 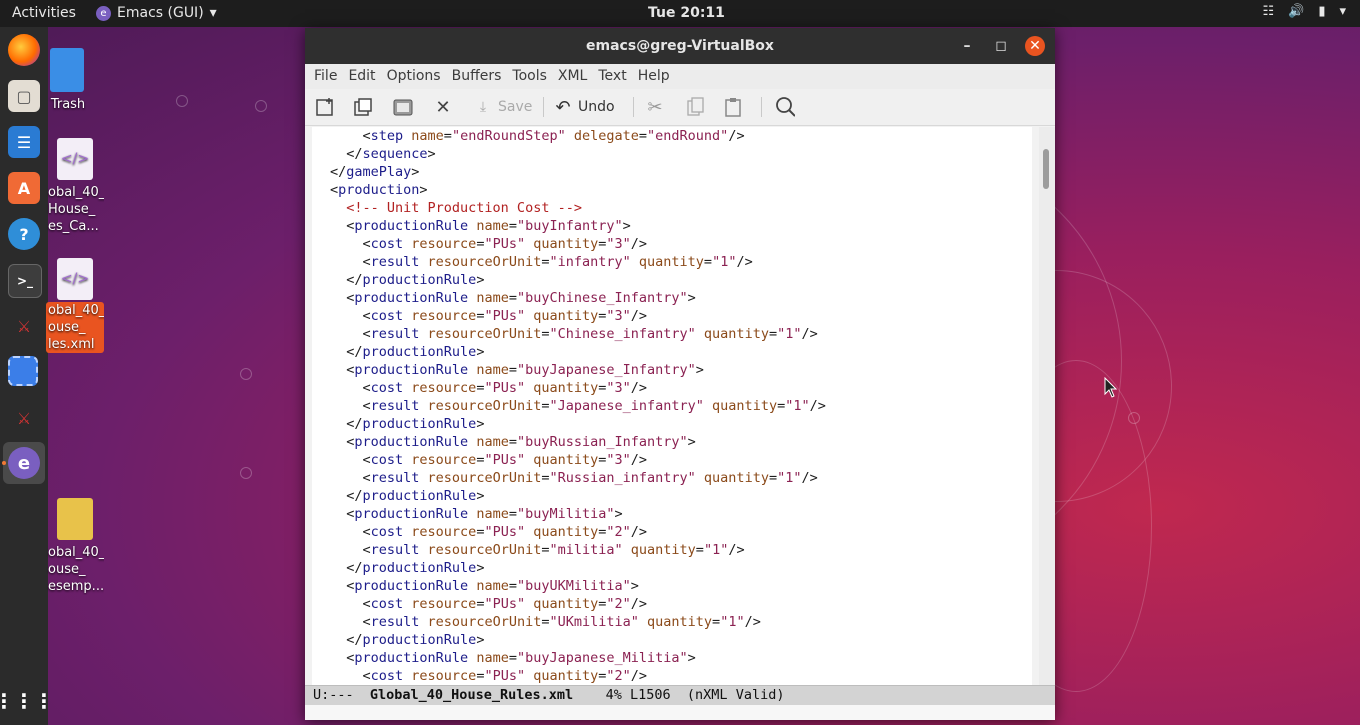 What do you see at coordinates (672, 154) in the screenshot?
I see `editor-line: </sequence>` at bounding box center [672, 154].